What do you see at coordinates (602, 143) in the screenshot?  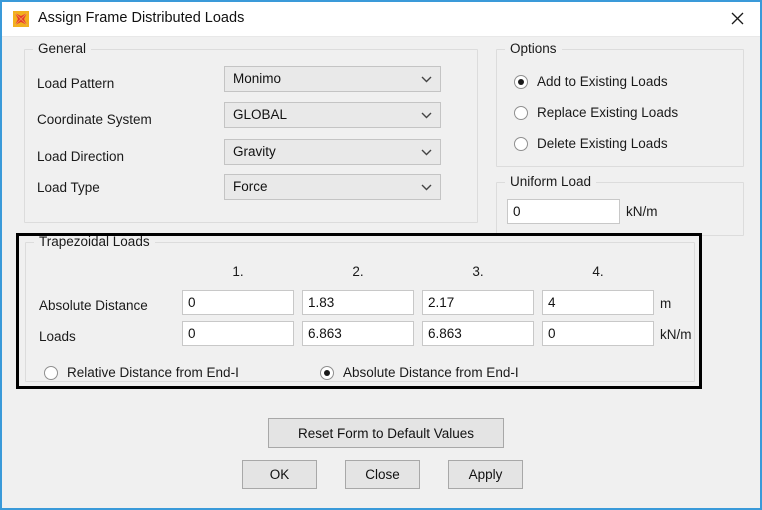 I see `option-delete-existing-label: Delete Existing Loads` at bounding box center [602, 143].